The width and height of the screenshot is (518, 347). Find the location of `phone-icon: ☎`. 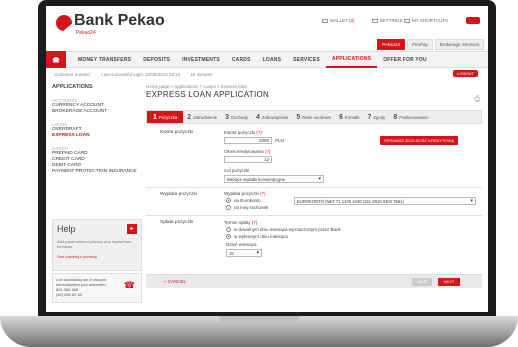

phone-icon: ☎ is located at coordinates (129, 285).